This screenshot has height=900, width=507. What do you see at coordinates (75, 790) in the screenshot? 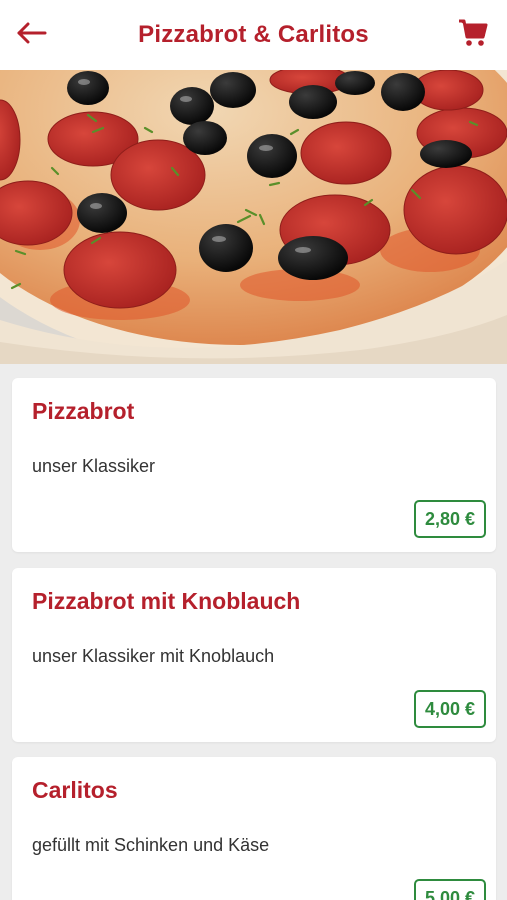
I see `item-name: Carlitos` at bounding box center [75, 790].